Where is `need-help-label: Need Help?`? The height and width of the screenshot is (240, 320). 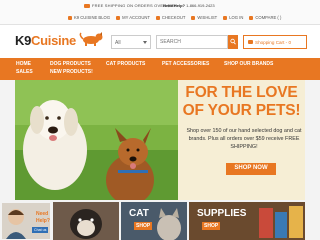 need-help-label: Need Help? is located at coordinates (174, 5).